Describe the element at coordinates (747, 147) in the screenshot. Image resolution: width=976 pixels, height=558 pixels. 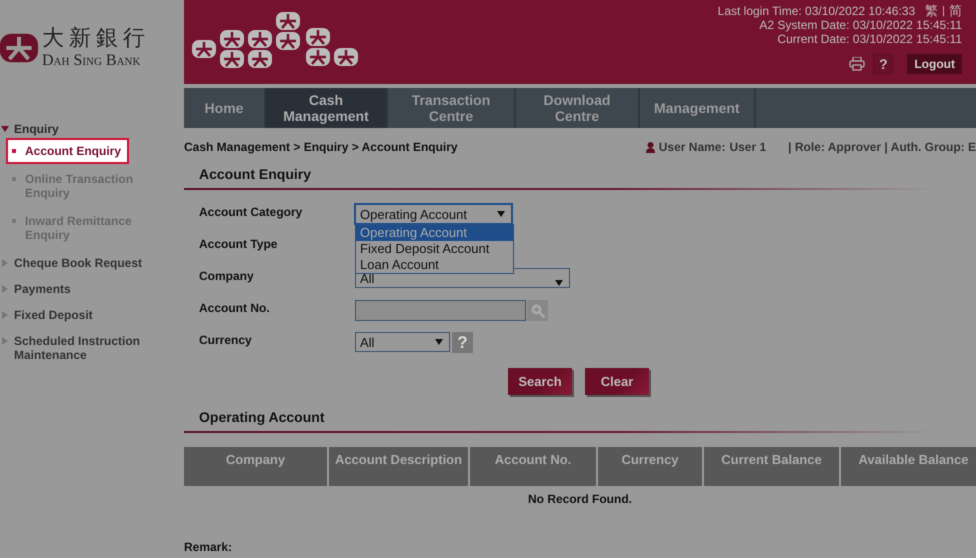
I see `user-name: User 1` at that location.